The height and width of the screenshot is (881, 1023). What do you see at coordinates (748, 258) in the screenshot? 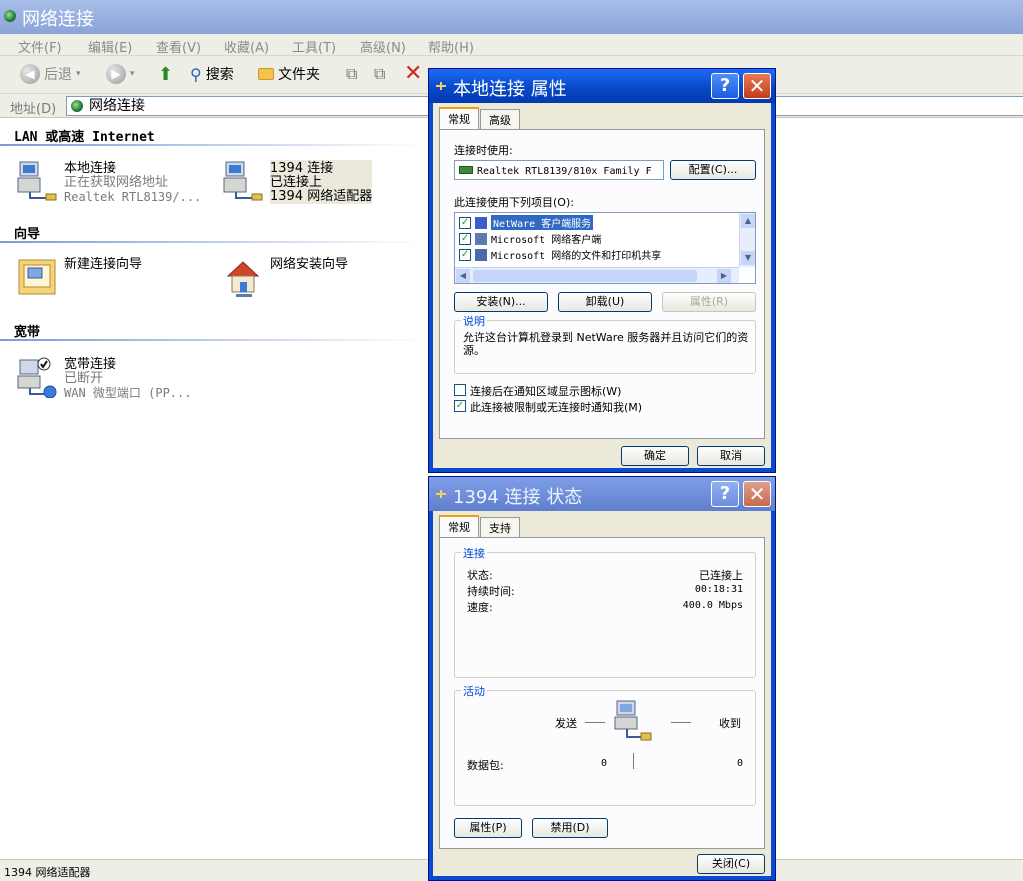
I see `scroll-down-icon: ▼` at bounding box center [748, 258].